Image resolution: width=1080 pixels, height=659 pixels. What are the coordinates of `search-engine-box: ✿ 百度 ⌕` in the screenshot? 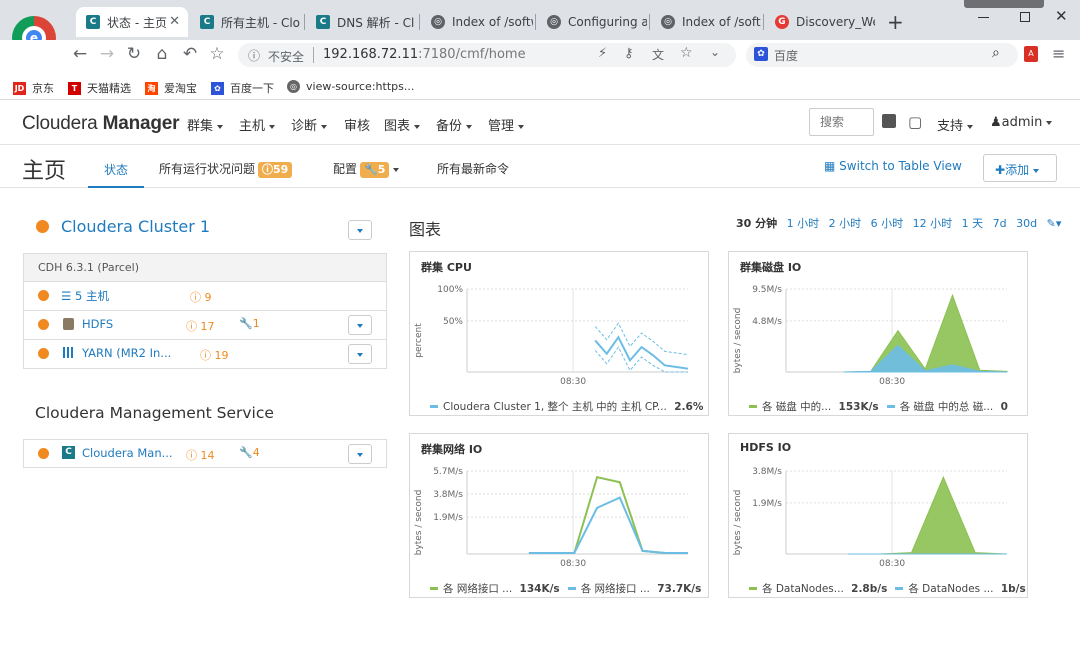 It's located at (882, 55).